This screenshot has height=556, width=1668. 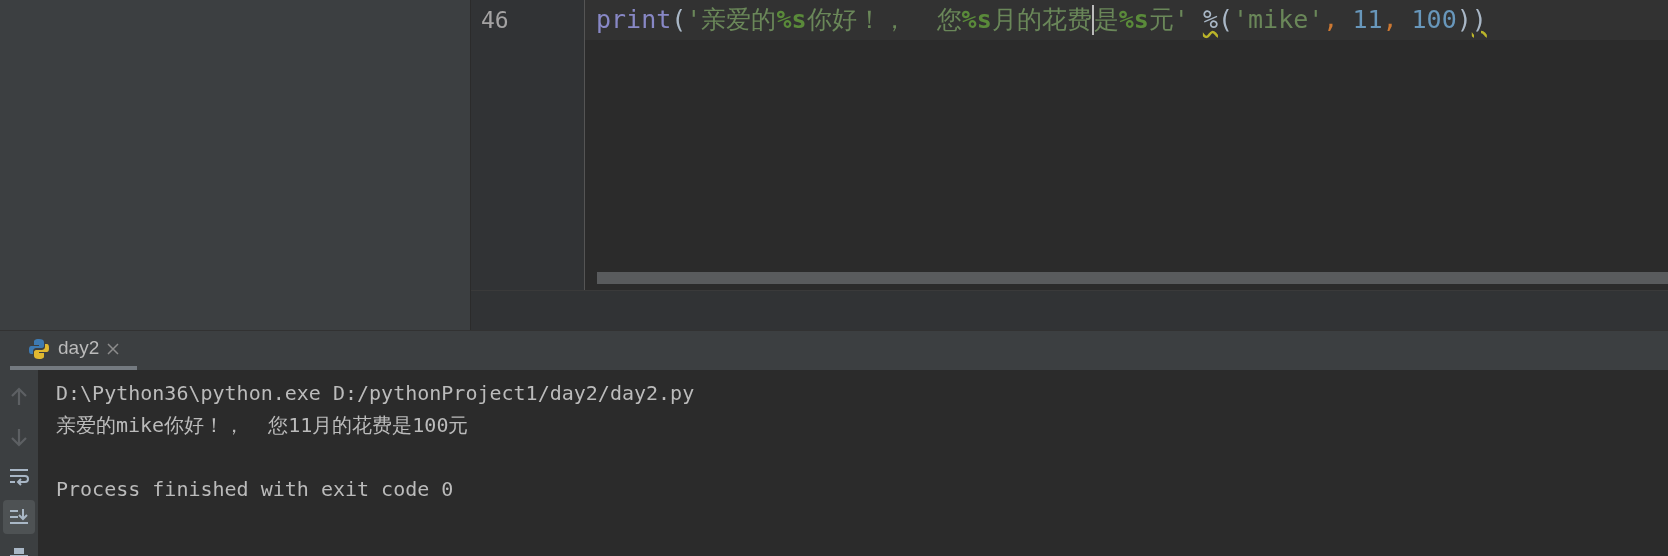 I want to click on soft-wrap-icon, so click(x=19, y=477).